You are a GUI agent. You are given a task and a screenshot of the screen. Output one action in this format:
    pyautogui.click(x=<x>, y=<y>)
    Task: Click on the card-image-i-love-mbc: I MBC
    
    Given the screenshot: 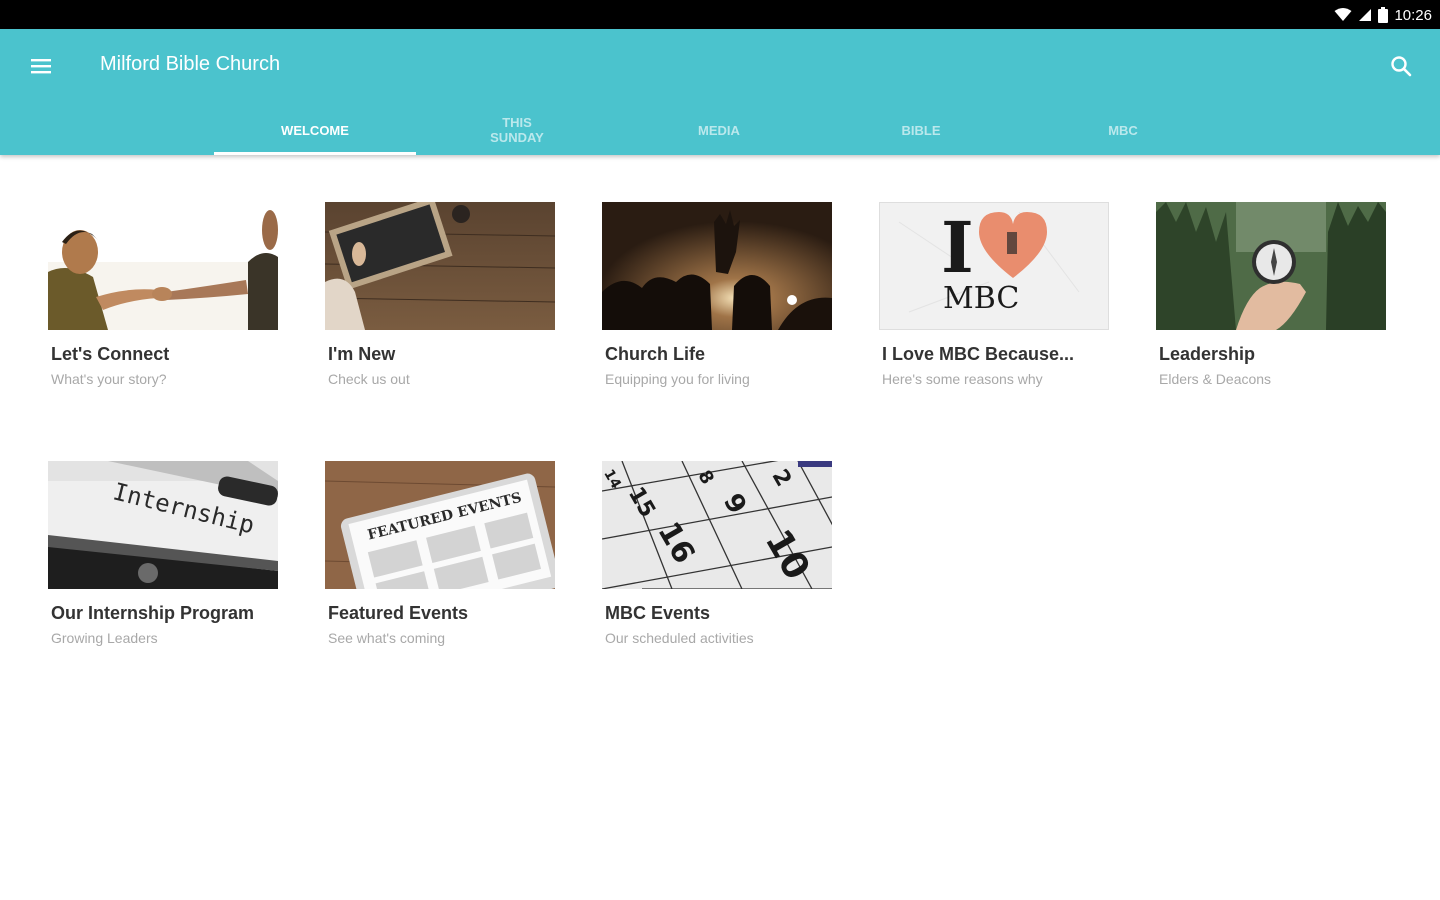 What is the action you would take?
    pyautogui.click(x=994, y=266)
    